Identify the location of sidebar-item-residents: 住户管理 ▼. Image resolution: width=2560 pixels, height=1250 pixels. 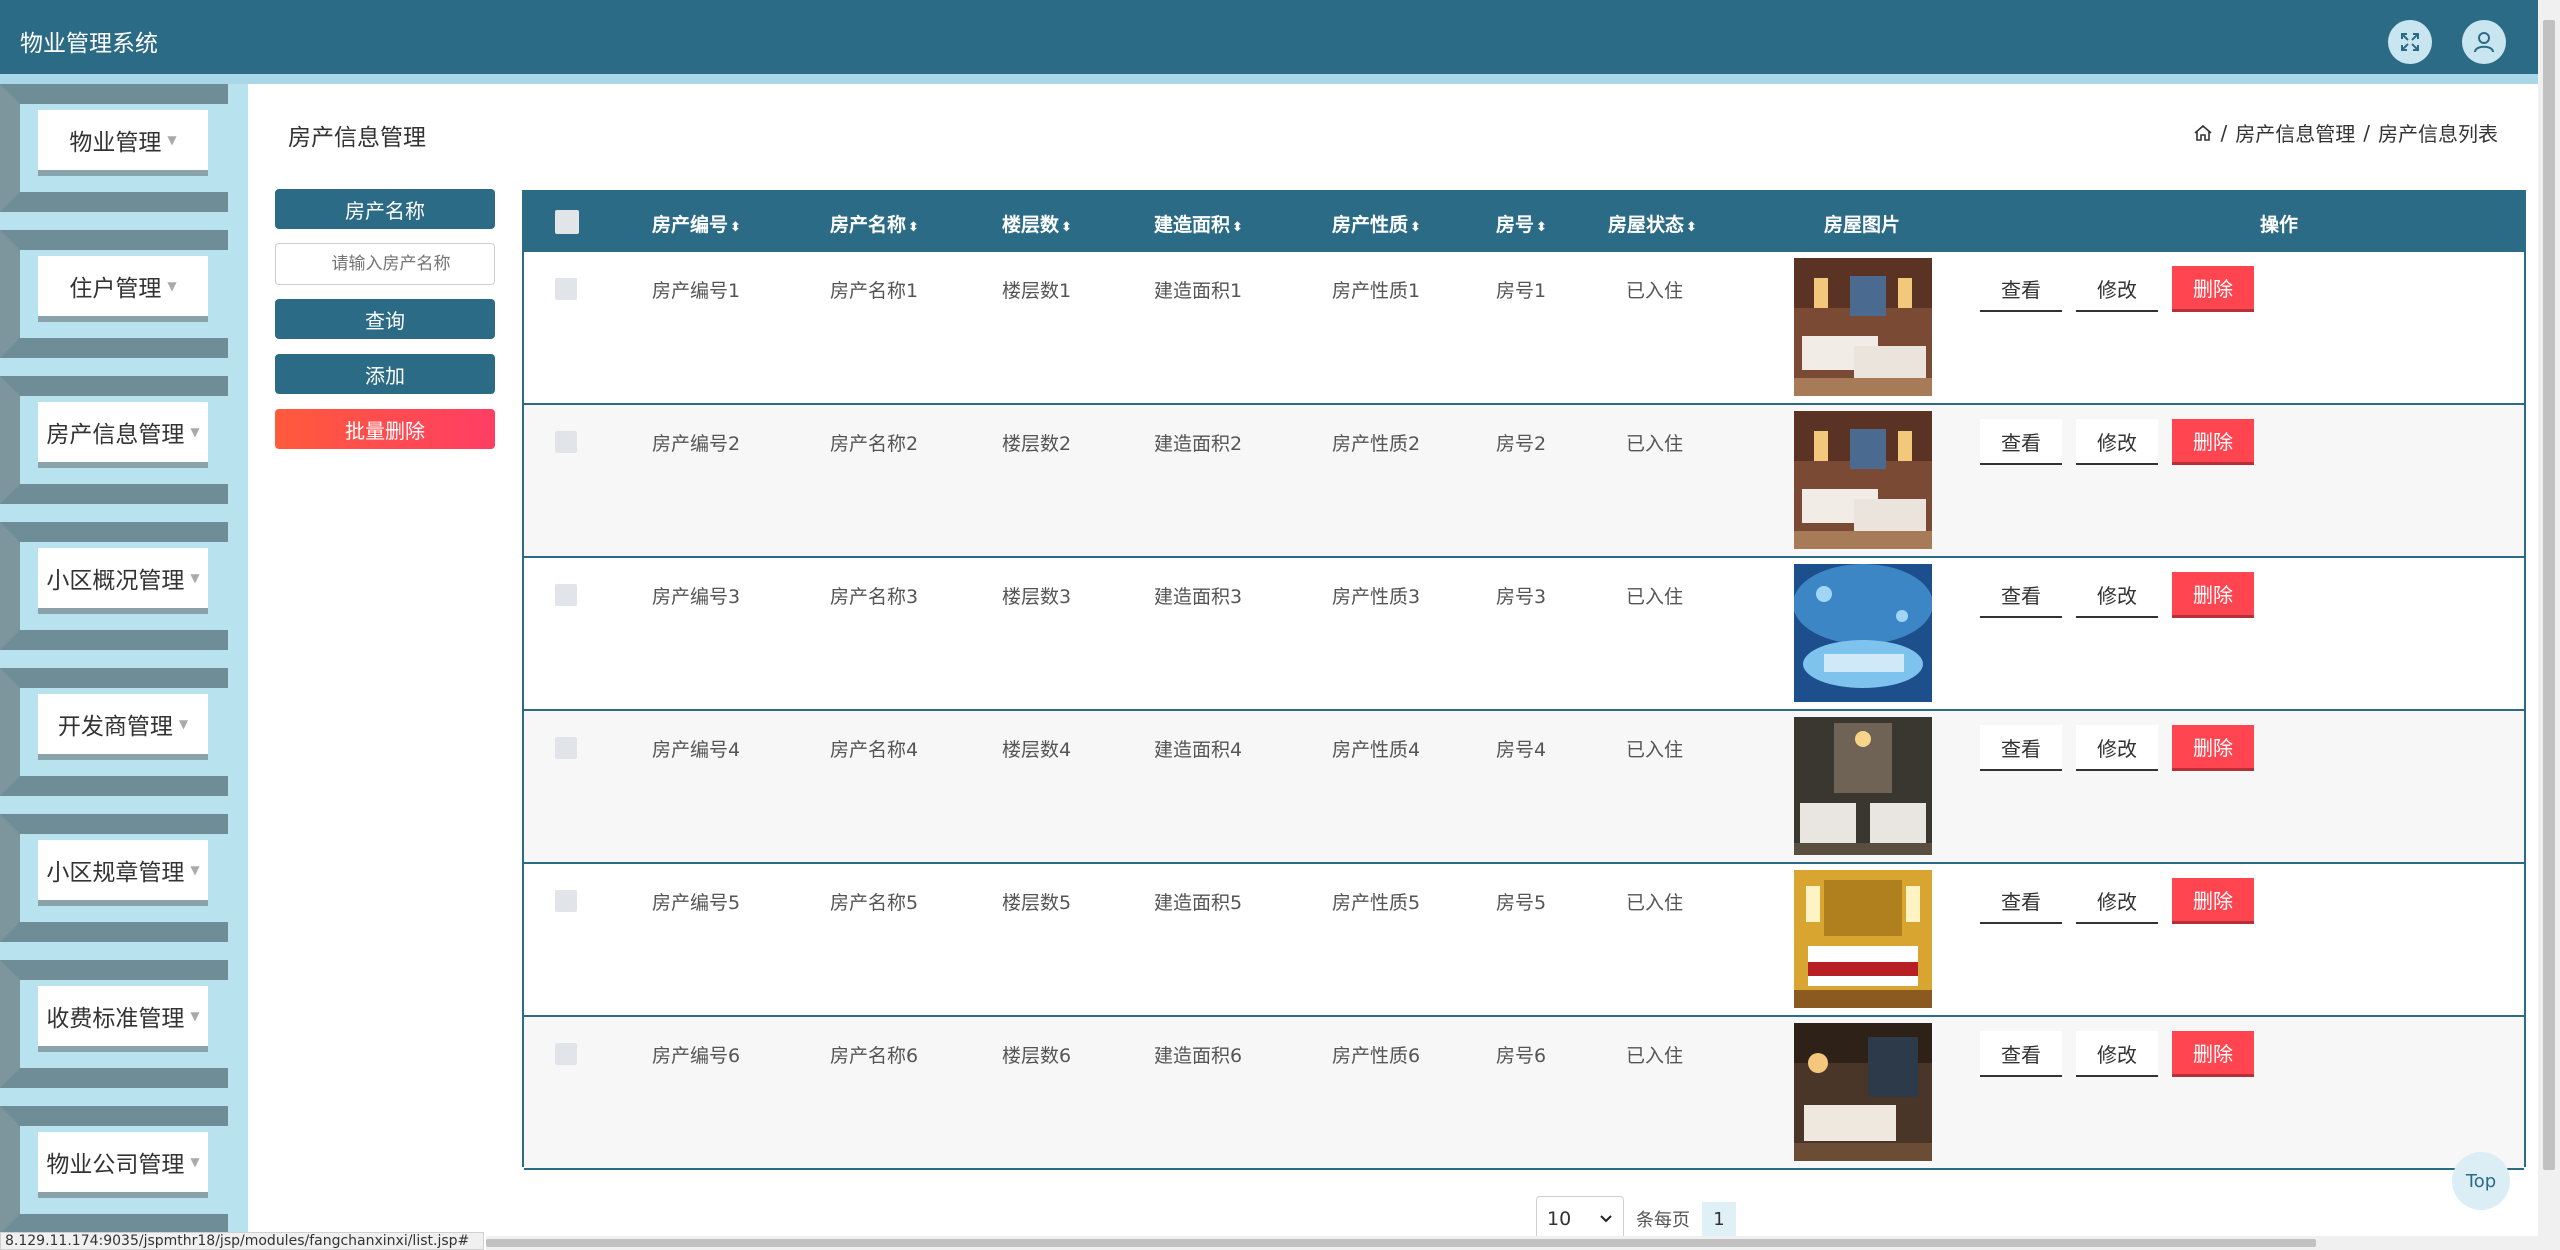
(124, 294).